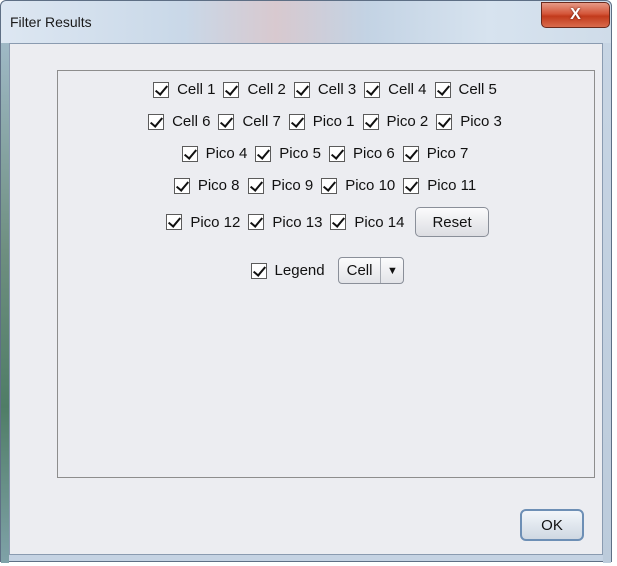 This screenshot has height=566, width=617. I want to click on checkbox-pico-8: Pico 8, so click(207, 185).